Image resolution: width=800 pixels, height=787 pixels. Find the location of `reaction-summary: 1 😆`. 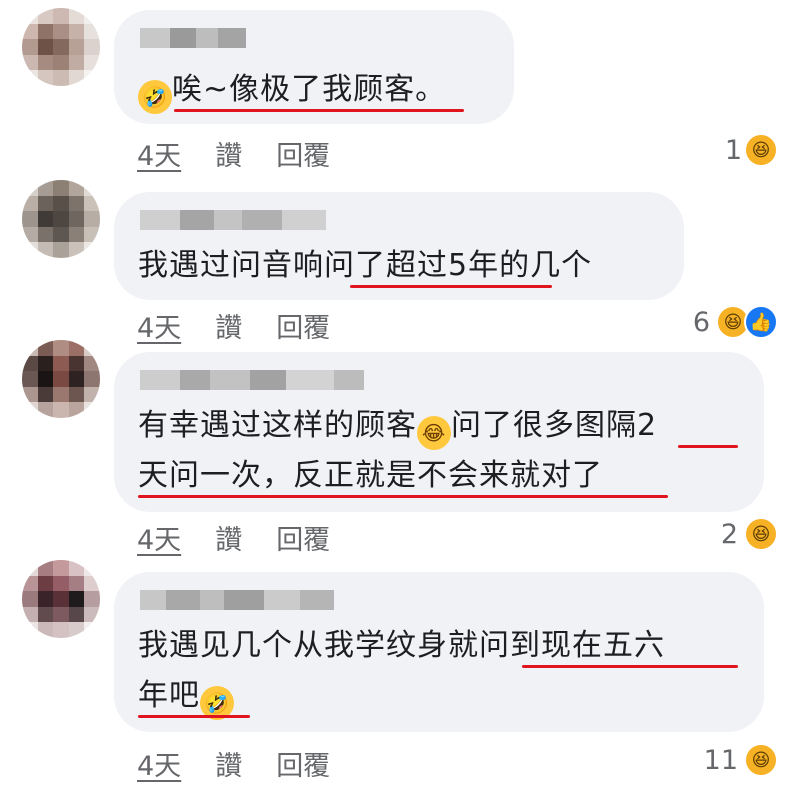

reaction-summary: 1 😆 is located at coordinates (751, 150).